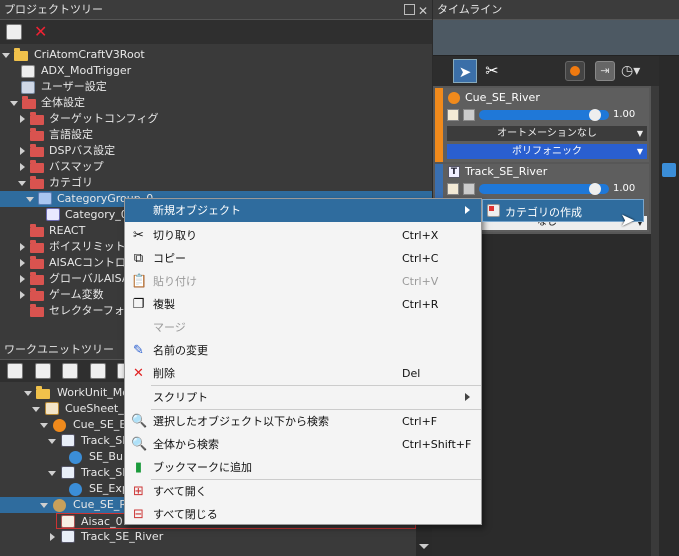 This screenshot has height=556, width=679. What do you see at coordinates (186, 444) in the screenshot?
I see `menu-label: 全体から検索` at bounding box center [186, 444].